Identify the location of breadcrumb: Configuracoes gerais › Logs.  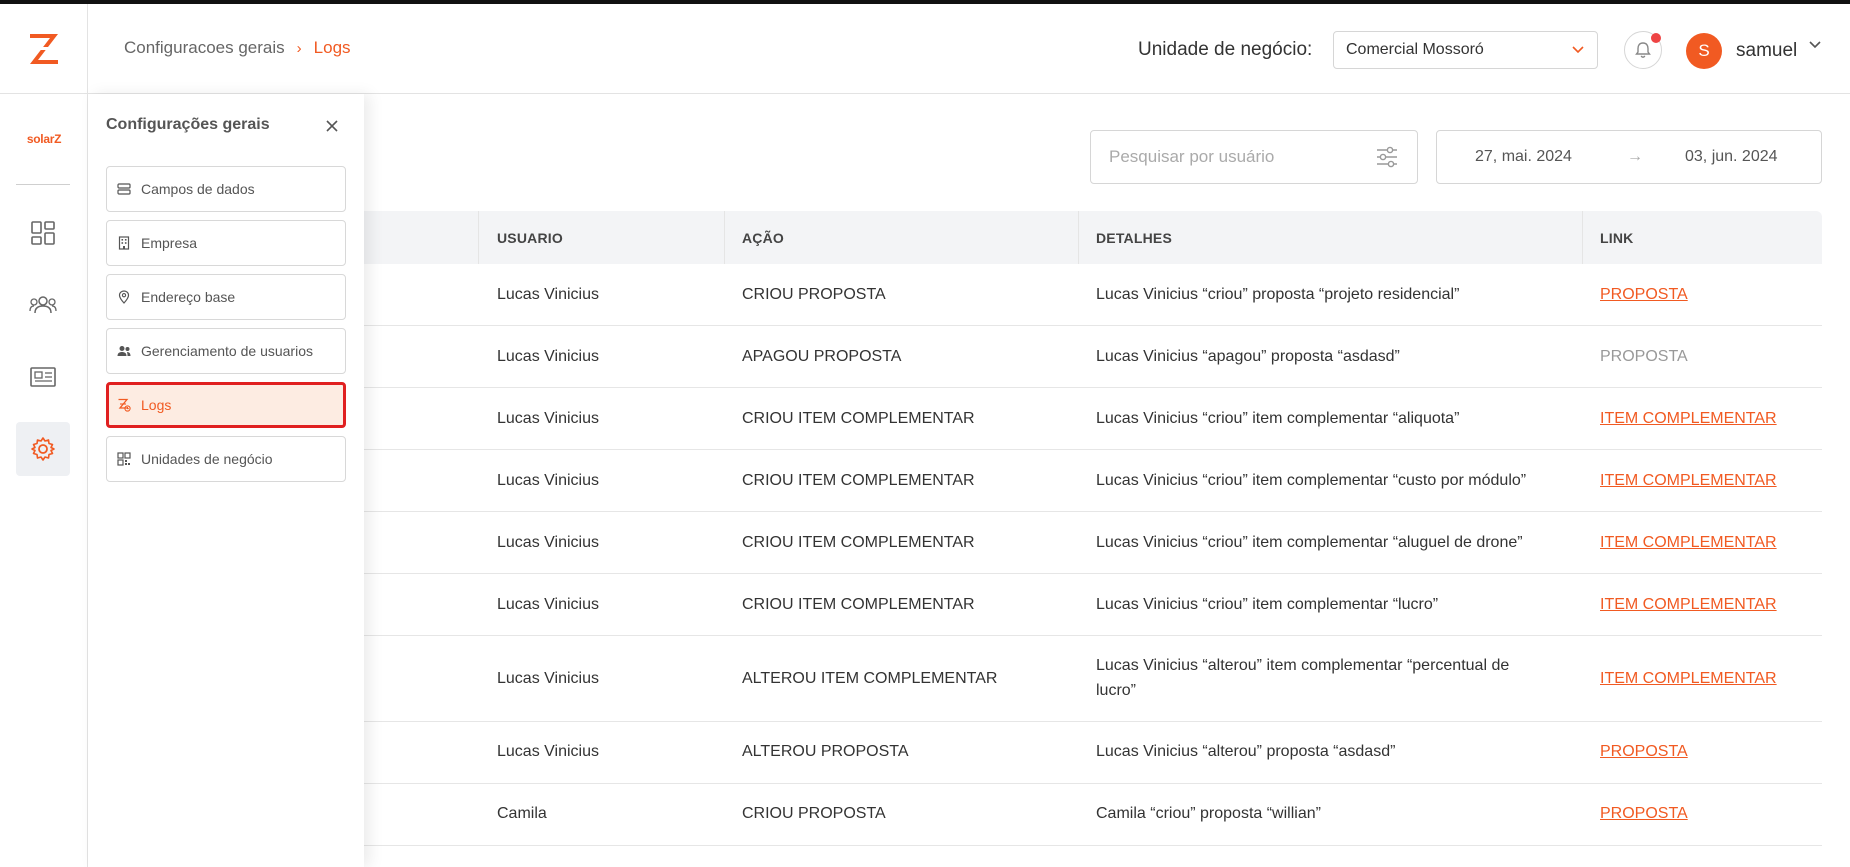
(237, 48).